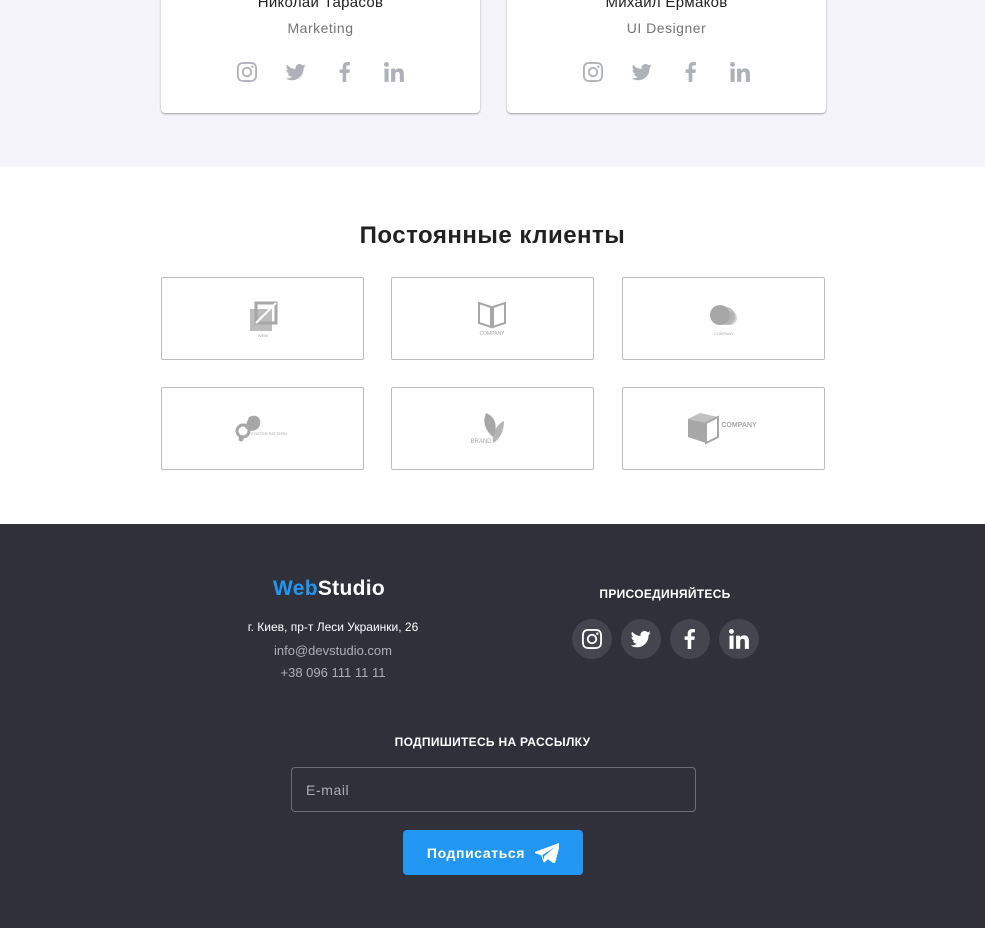 The height and width of the screenshot is (928, 985). What do you see at coordinates (481, 442) in the screenshot?
I see `logo-caption: BRAND` at bounding box center [481, 442].